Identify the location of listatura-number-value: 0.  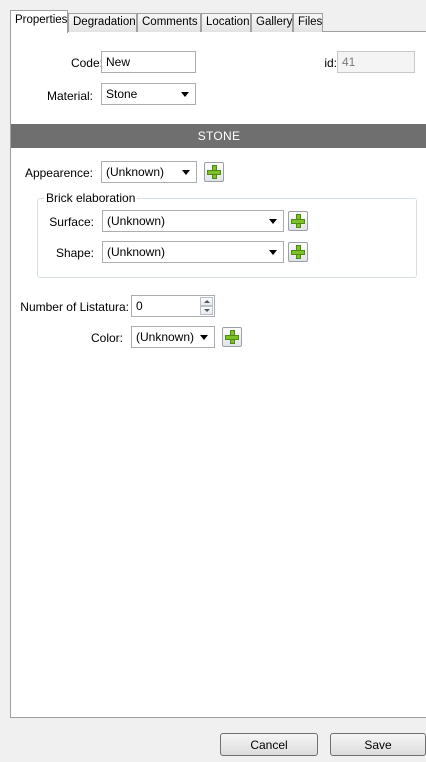
(139, 306).